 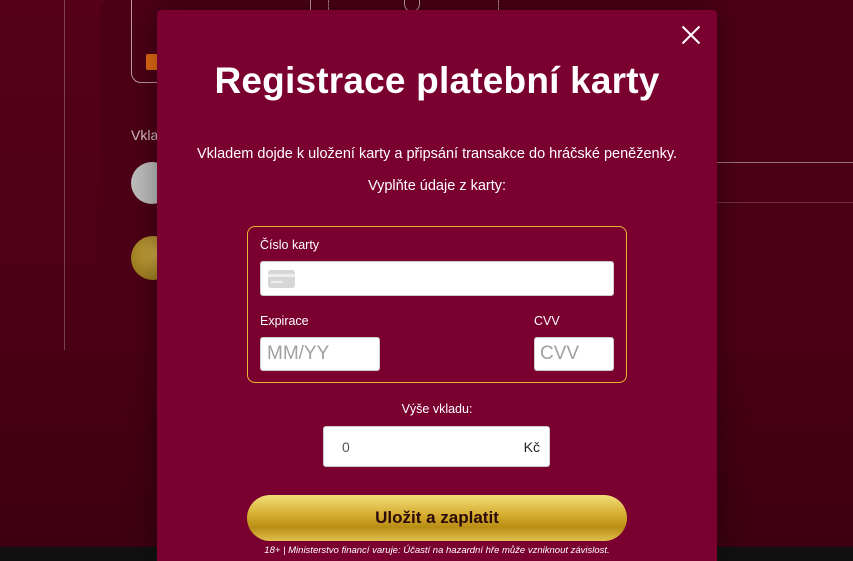 What do you see at coordinates (574, 354) in the screenshot?
I see `cvv-input` at bounding box center [574, 354].